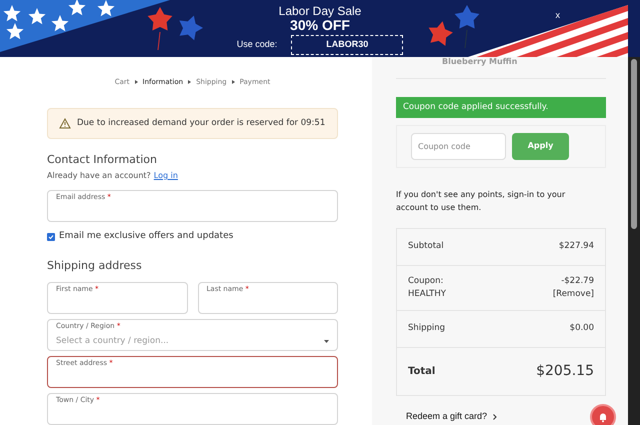  I want to click on notification-bell-button, so click(603, 414).